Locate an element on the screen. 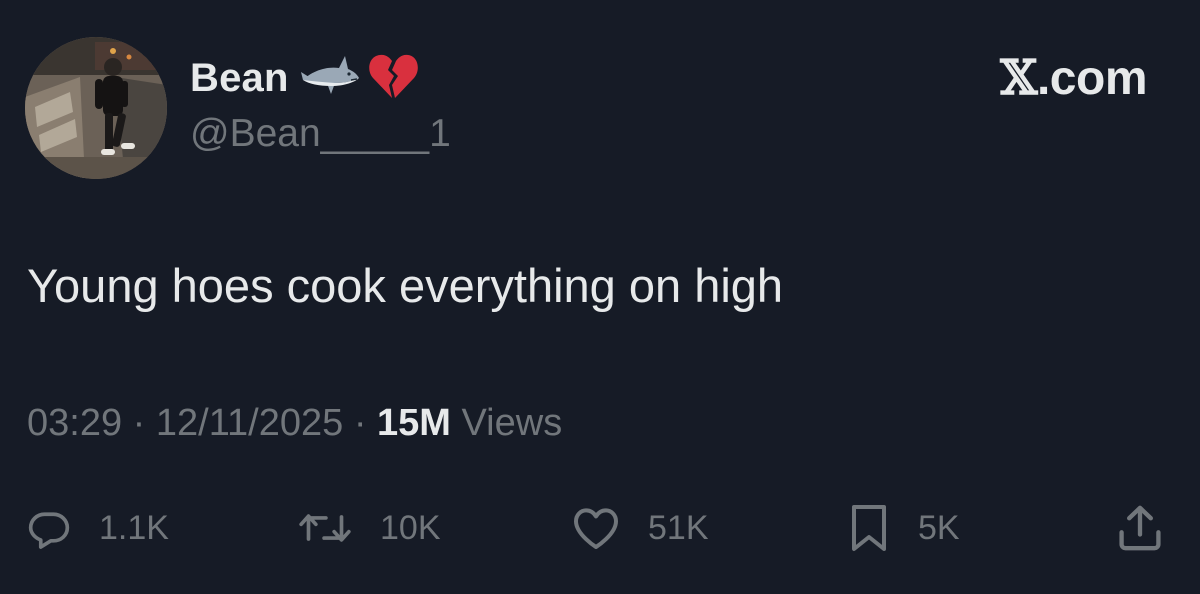 The height and width of the screenshot is (594, 1200). avatar is located at coordinates (96, 108).